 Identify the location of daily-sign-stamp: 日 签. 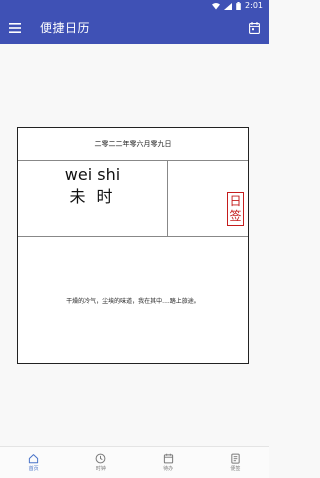
(235, 209).